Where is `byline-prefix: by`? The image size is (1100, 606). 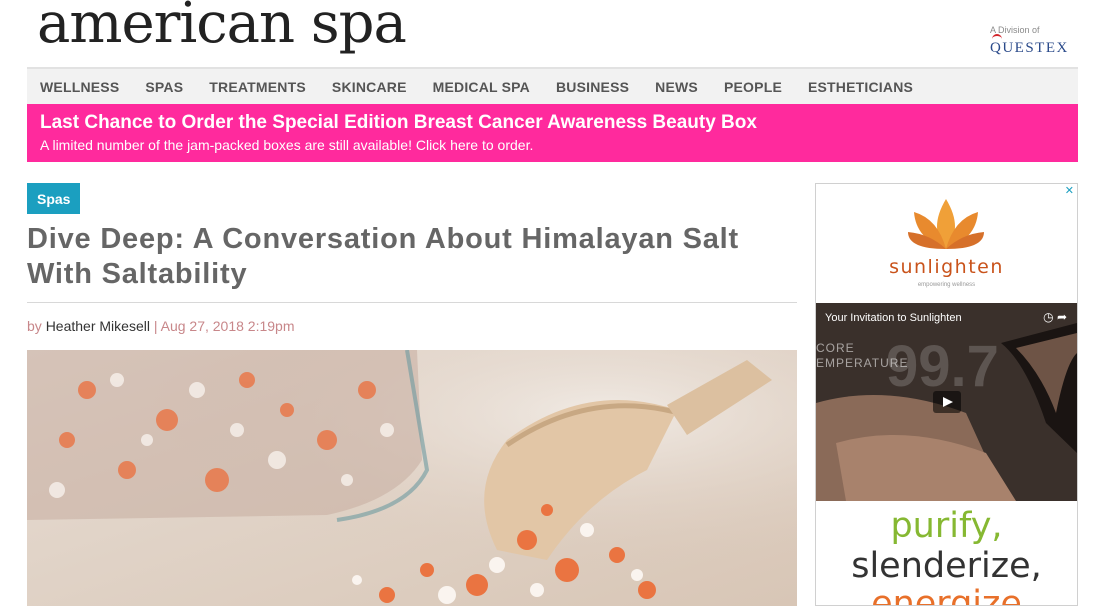 byline-prefix: by is located at coordinates (34, 326).